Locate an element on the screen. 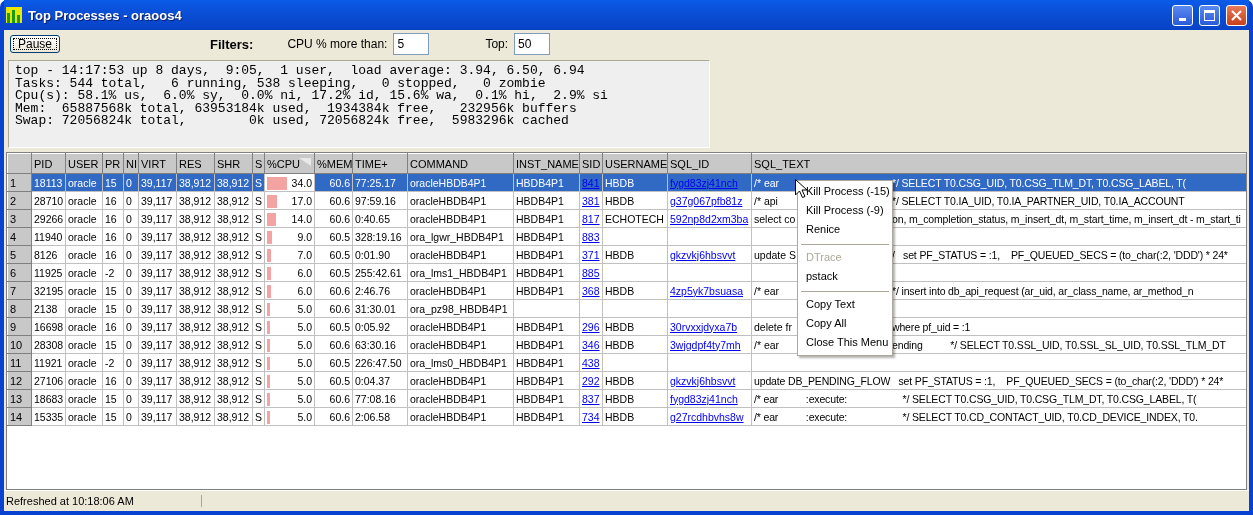 This screenshot has width=1253, height=515. table-cell is located at coordinates (635, 362).